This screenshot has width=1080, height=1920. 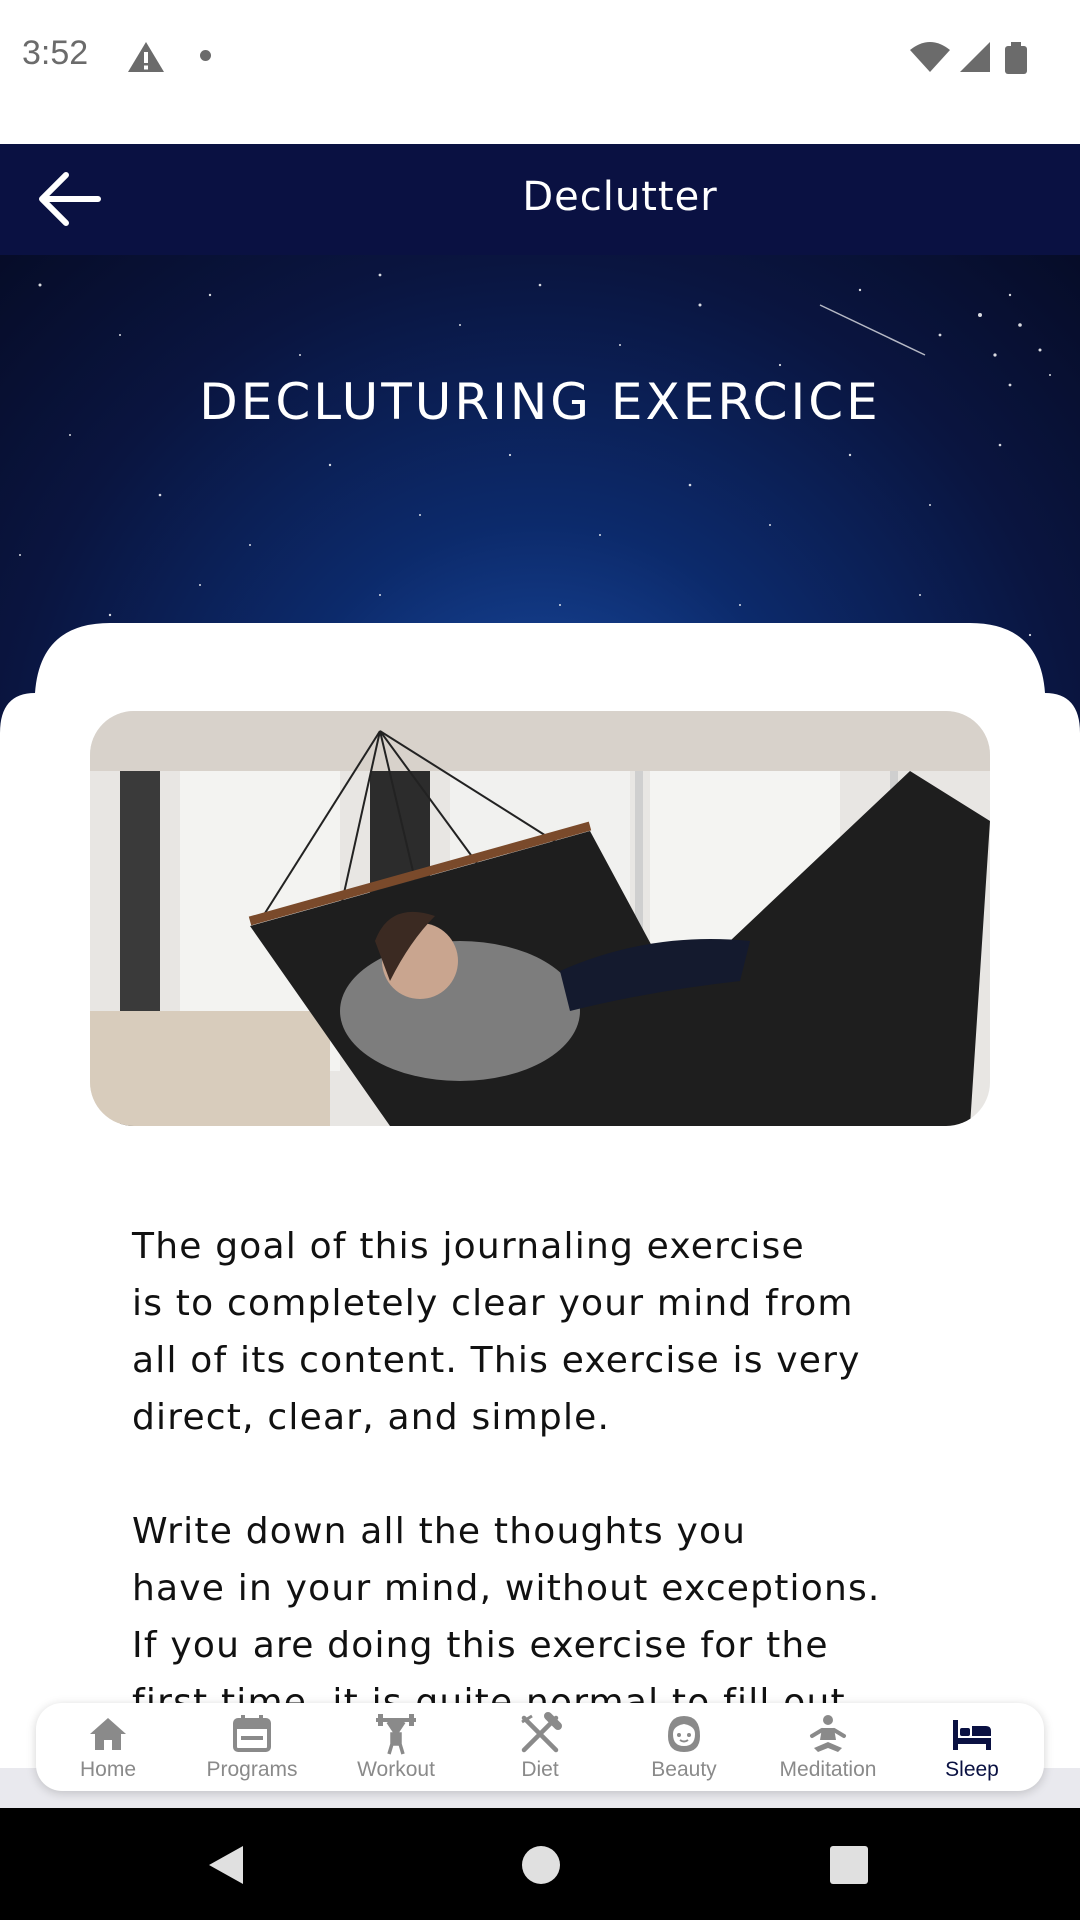 What do you see at coordinates (541, 1732) in the screenshot?
I see `utensils-icon` at bounding box center [541, 1732].